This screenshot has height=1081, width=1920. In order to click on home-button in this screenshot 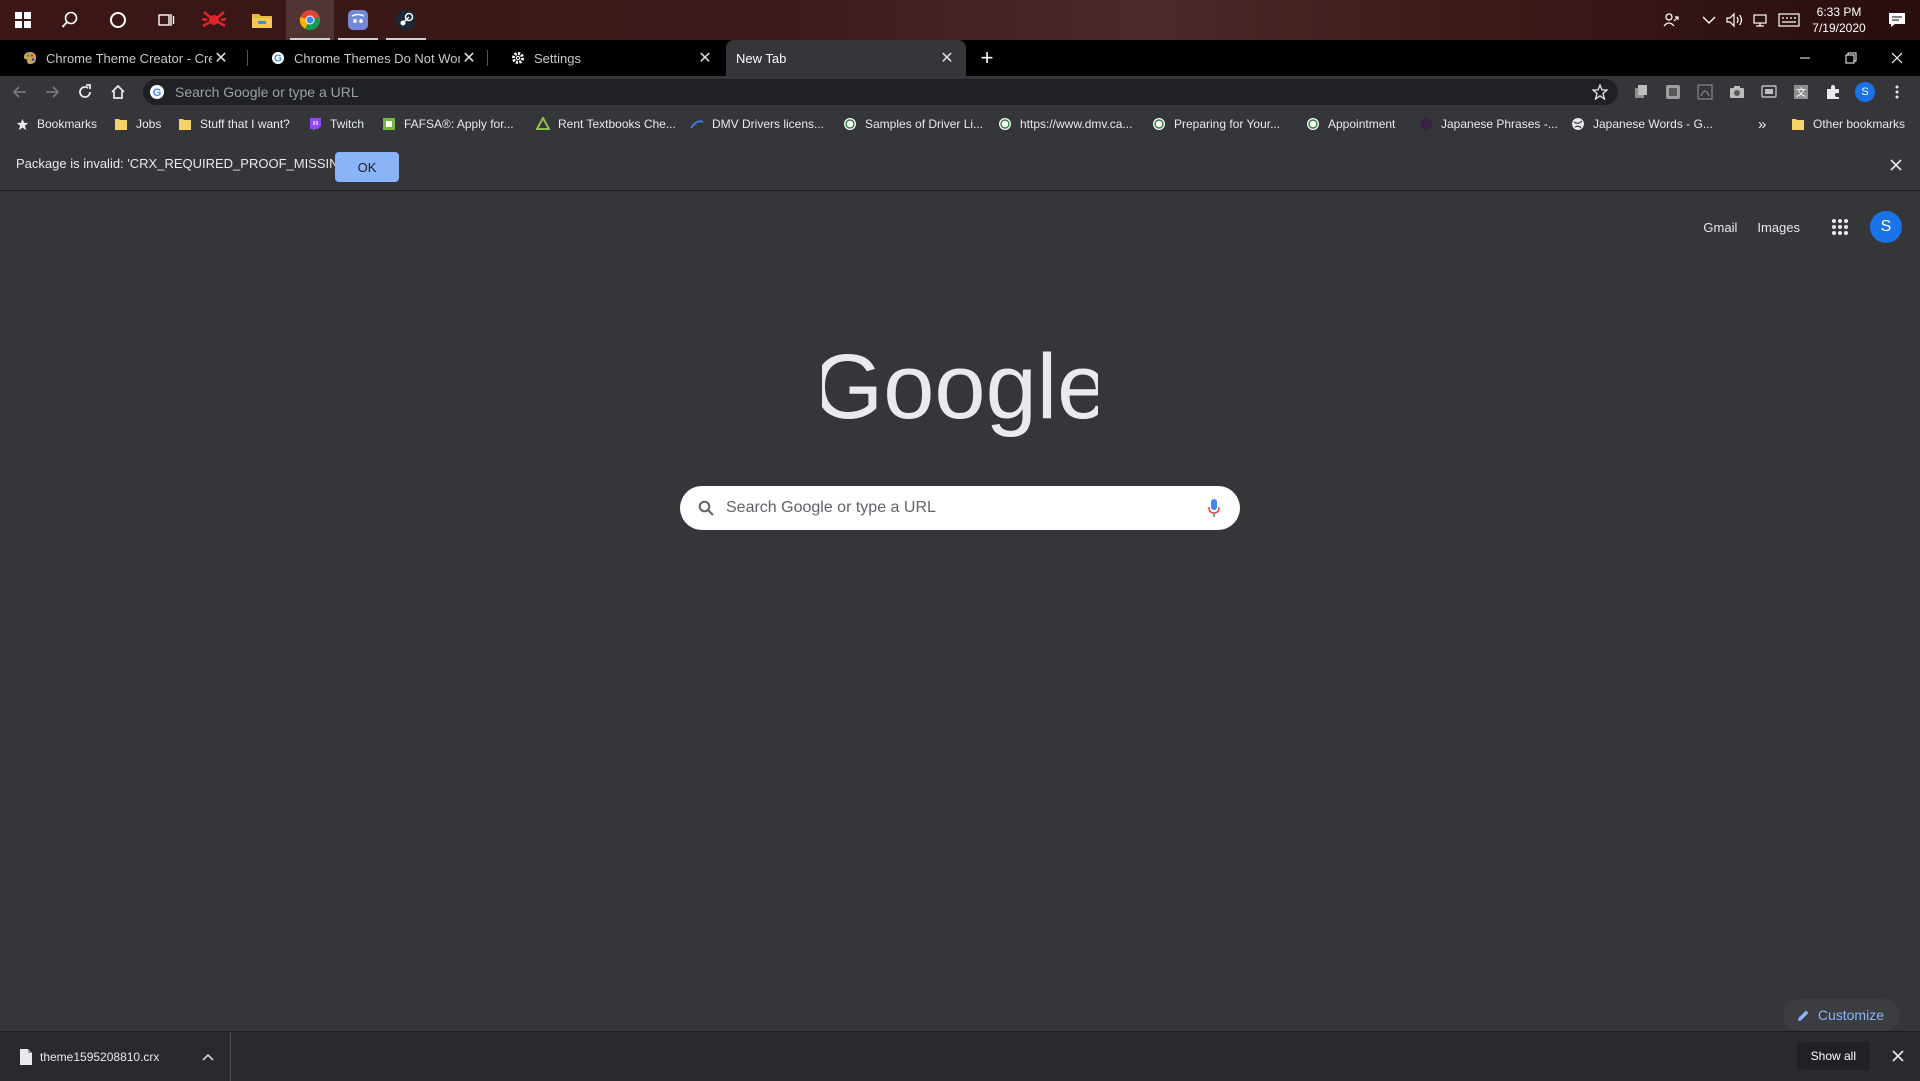, I will do `click(118, 92)`.